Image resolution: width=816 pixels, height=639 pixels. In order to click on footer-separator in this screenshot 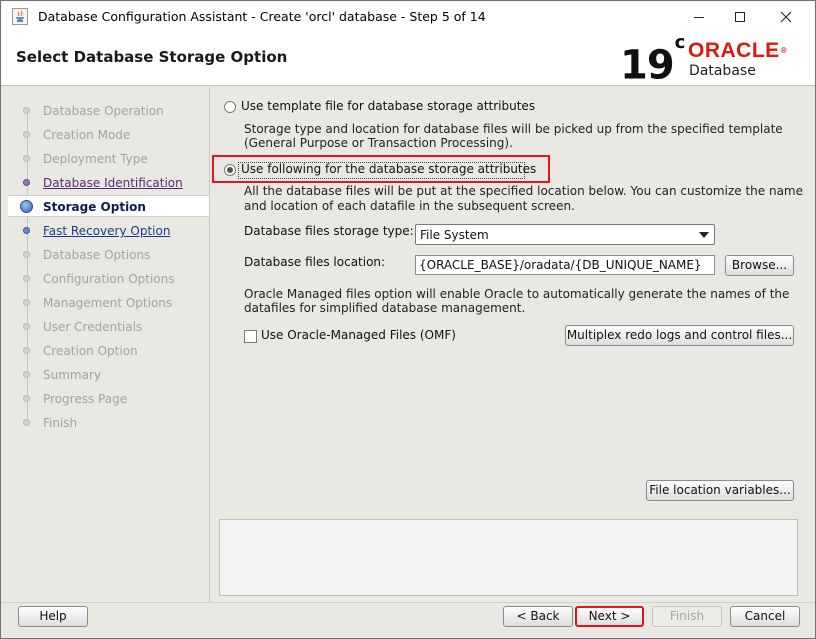, I will do `click(408, 602)`.